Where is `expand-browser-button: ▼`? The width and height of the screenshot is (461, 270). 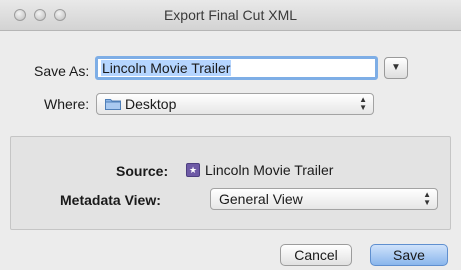 expand-browser-button: ▼ is located at coordinates (396, 68).